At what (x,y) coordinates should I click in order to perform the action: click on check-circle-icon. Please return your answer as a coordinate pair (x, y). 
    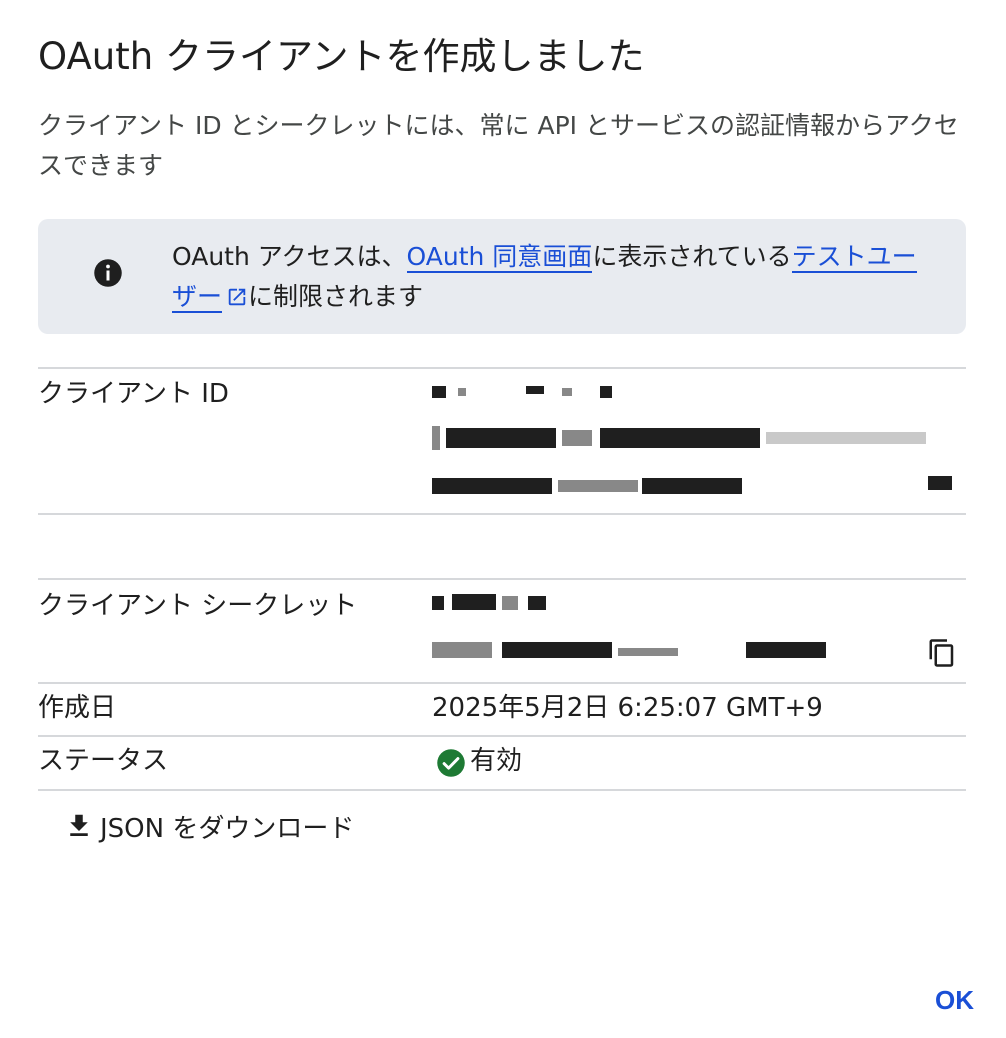
    Looking at the image, I should click on (451, 763).